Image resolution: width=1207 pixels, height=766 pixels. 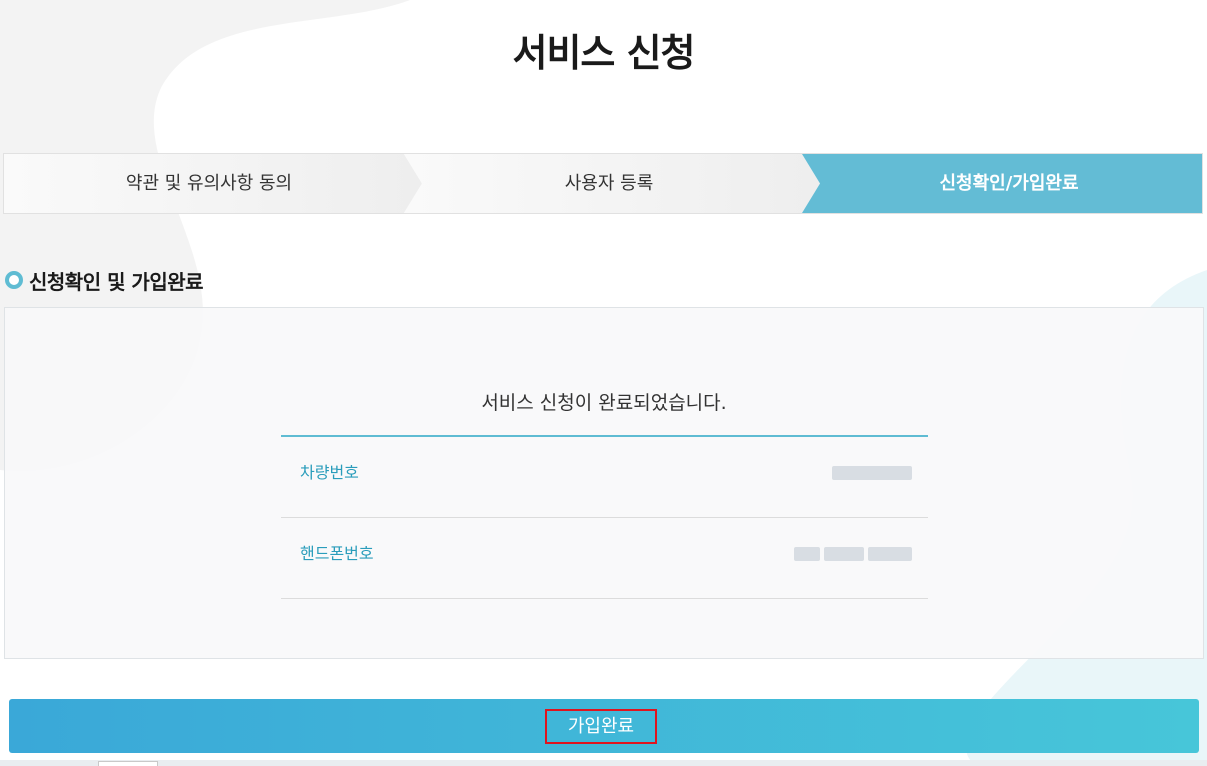 I want to click on step-progress: 약관 및 유의사항 동의 사용자 등록 신청확인/가입완료, so click(x=603, y=183).